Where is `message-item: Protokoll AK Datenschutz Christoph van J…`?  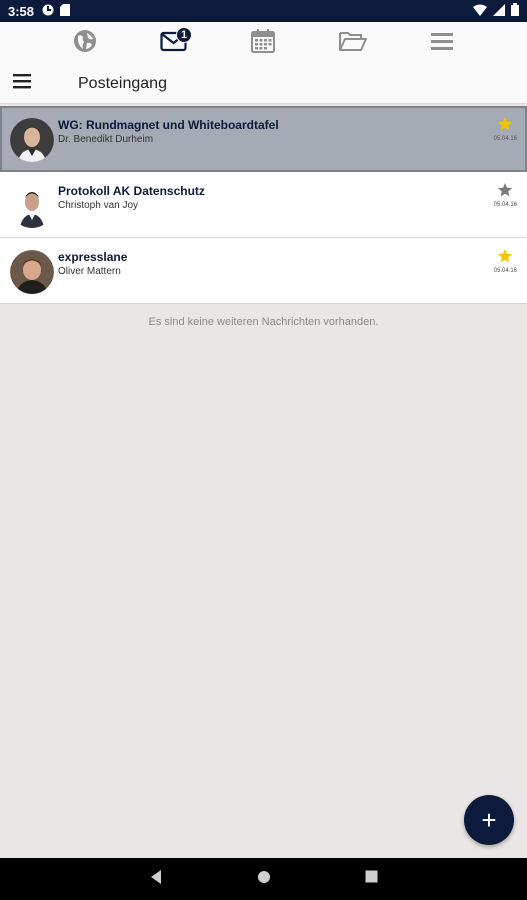
message-item: Protokoll AK Datenschutz Christoph van J… is located at coordinates (263, 205).